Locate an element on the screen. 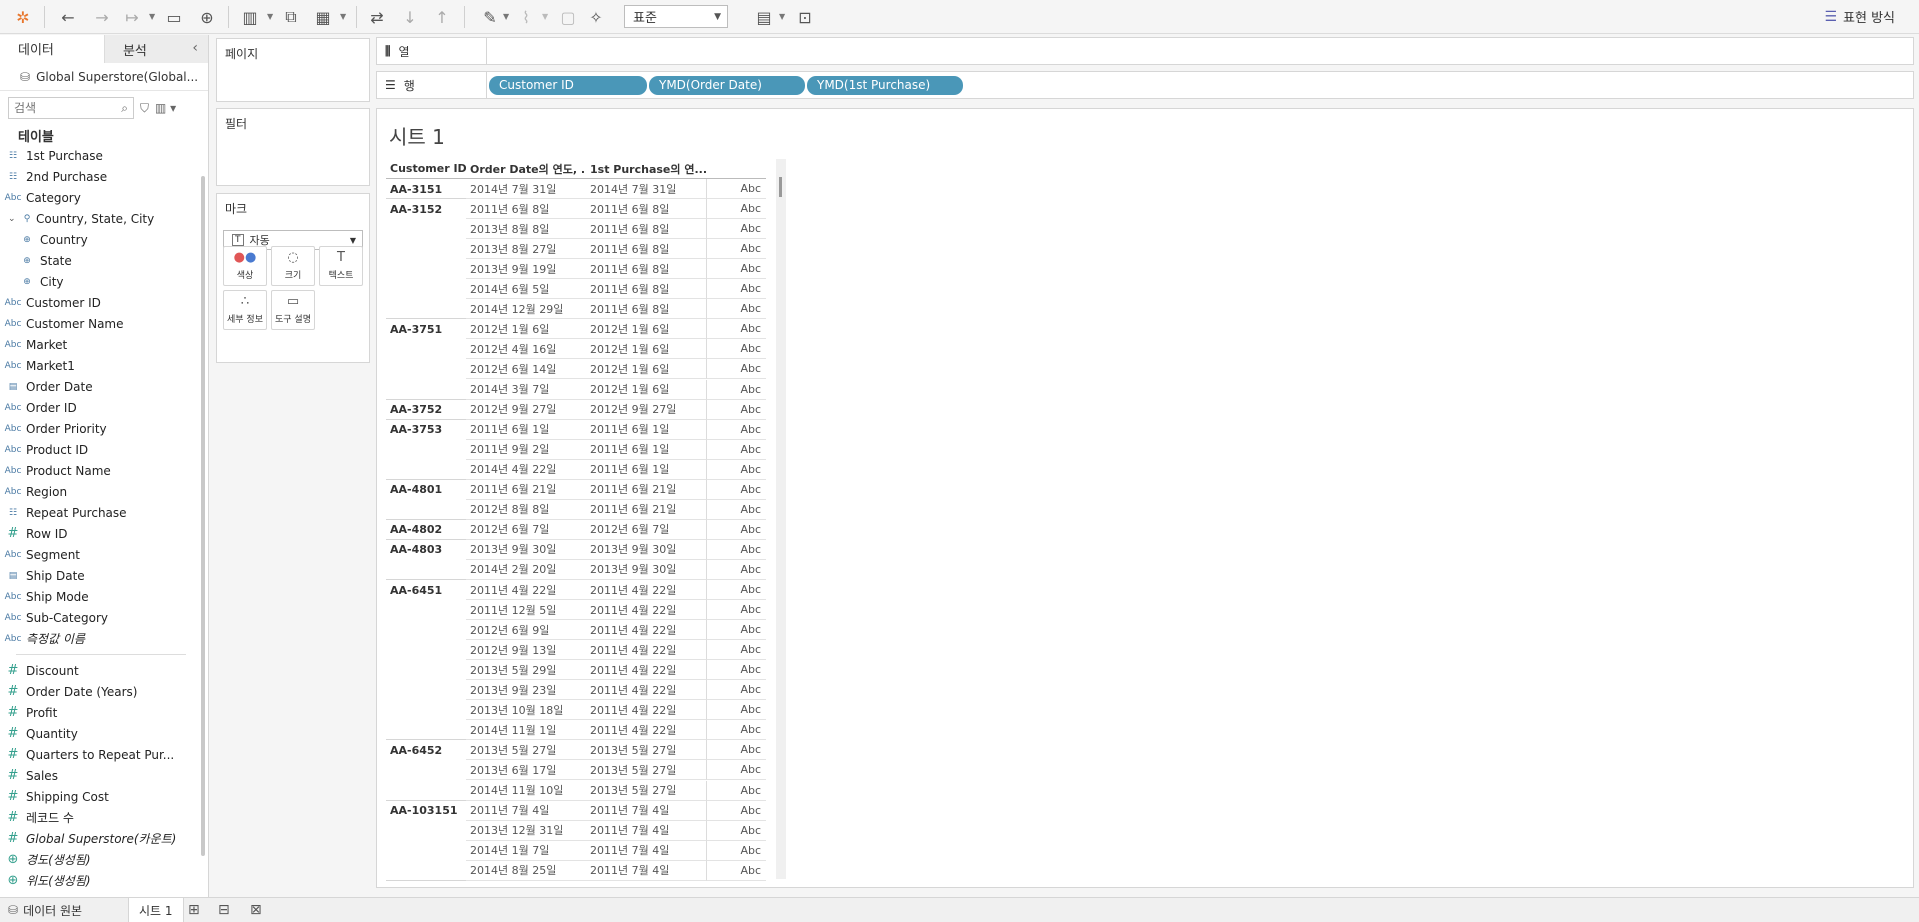  order-date-cell: 2011년 7월 4일 is located at coordinates (526, 811).